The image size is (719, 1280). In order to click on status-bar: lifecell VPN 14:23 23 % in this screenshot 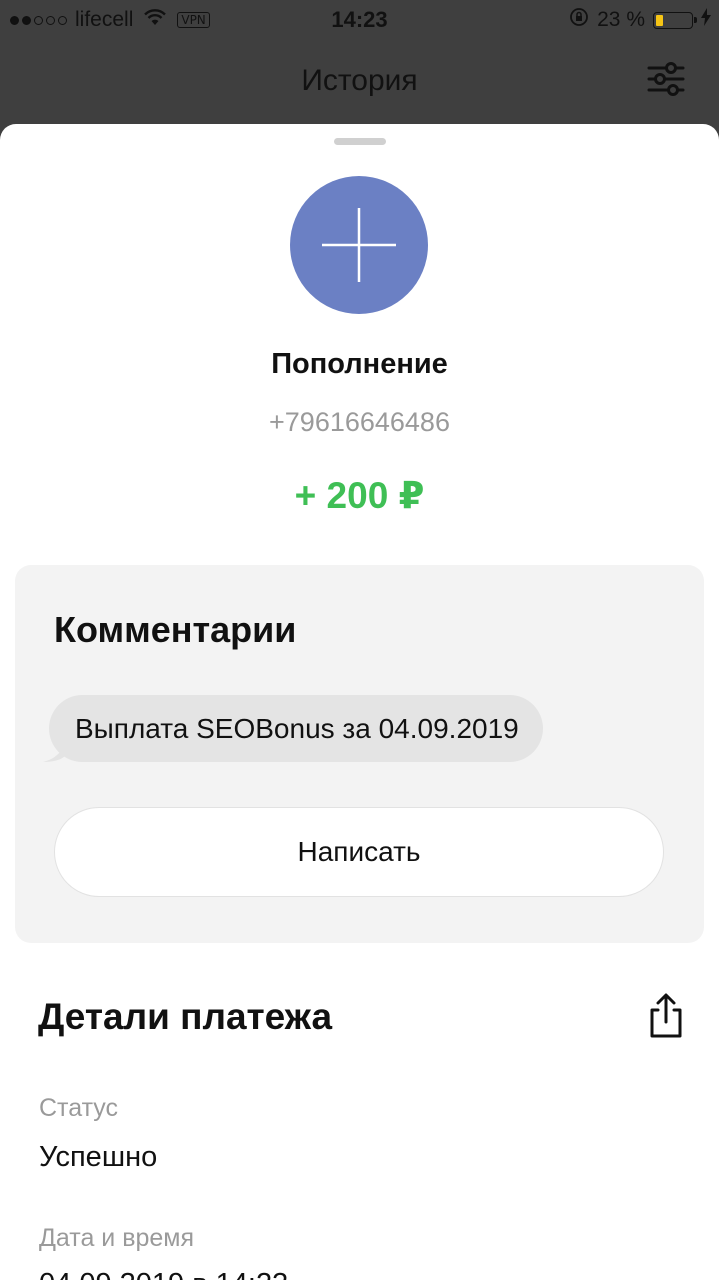, I will do `click(359, 20)`.